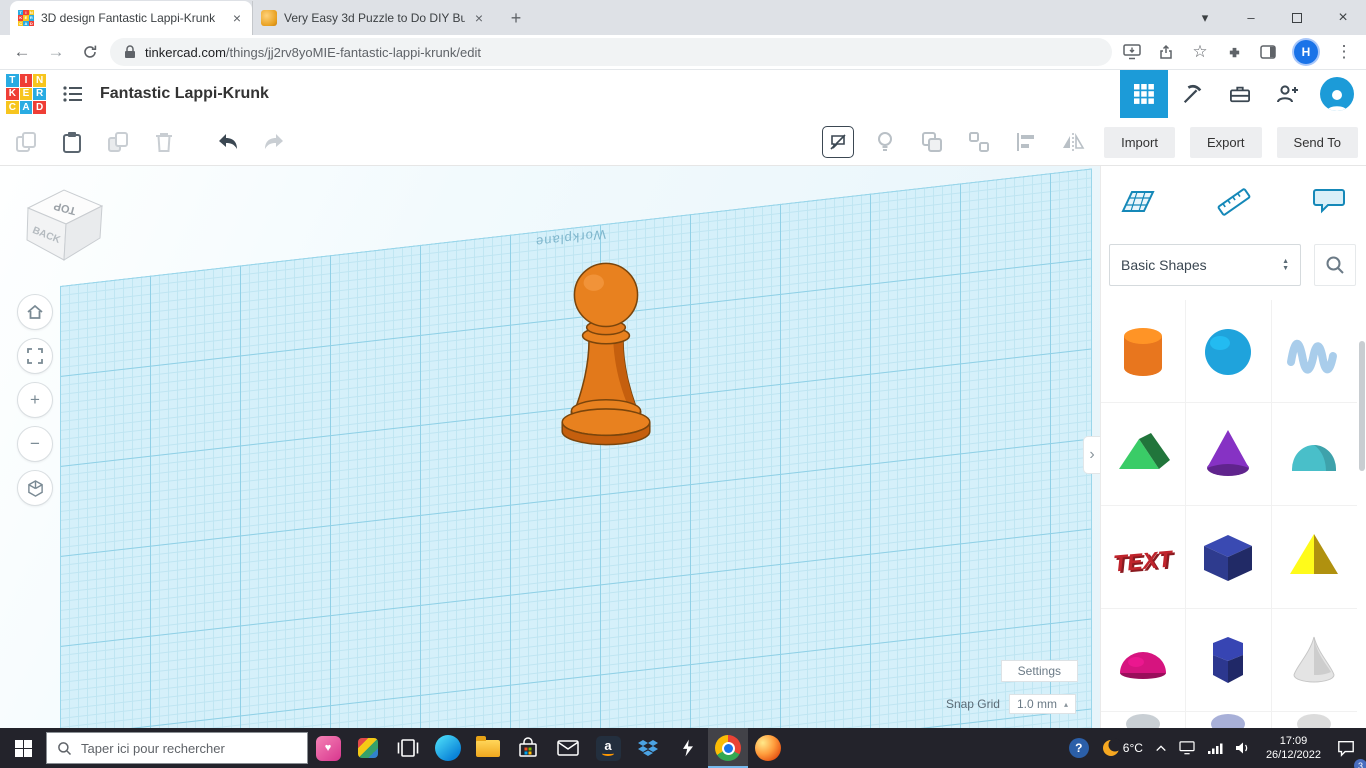 The height and width of the screenshot is (768, 1366). Describe the element at coordinates (528, 748) in the screenshot. I see `taskbar-app-store` at that location.